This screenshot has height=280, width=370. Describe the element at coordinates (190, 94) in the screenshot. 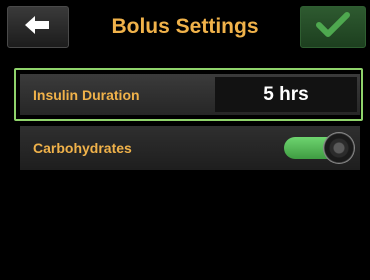

I see `insulin-duration-row: Insulin Duration 5 hrs` at that location.